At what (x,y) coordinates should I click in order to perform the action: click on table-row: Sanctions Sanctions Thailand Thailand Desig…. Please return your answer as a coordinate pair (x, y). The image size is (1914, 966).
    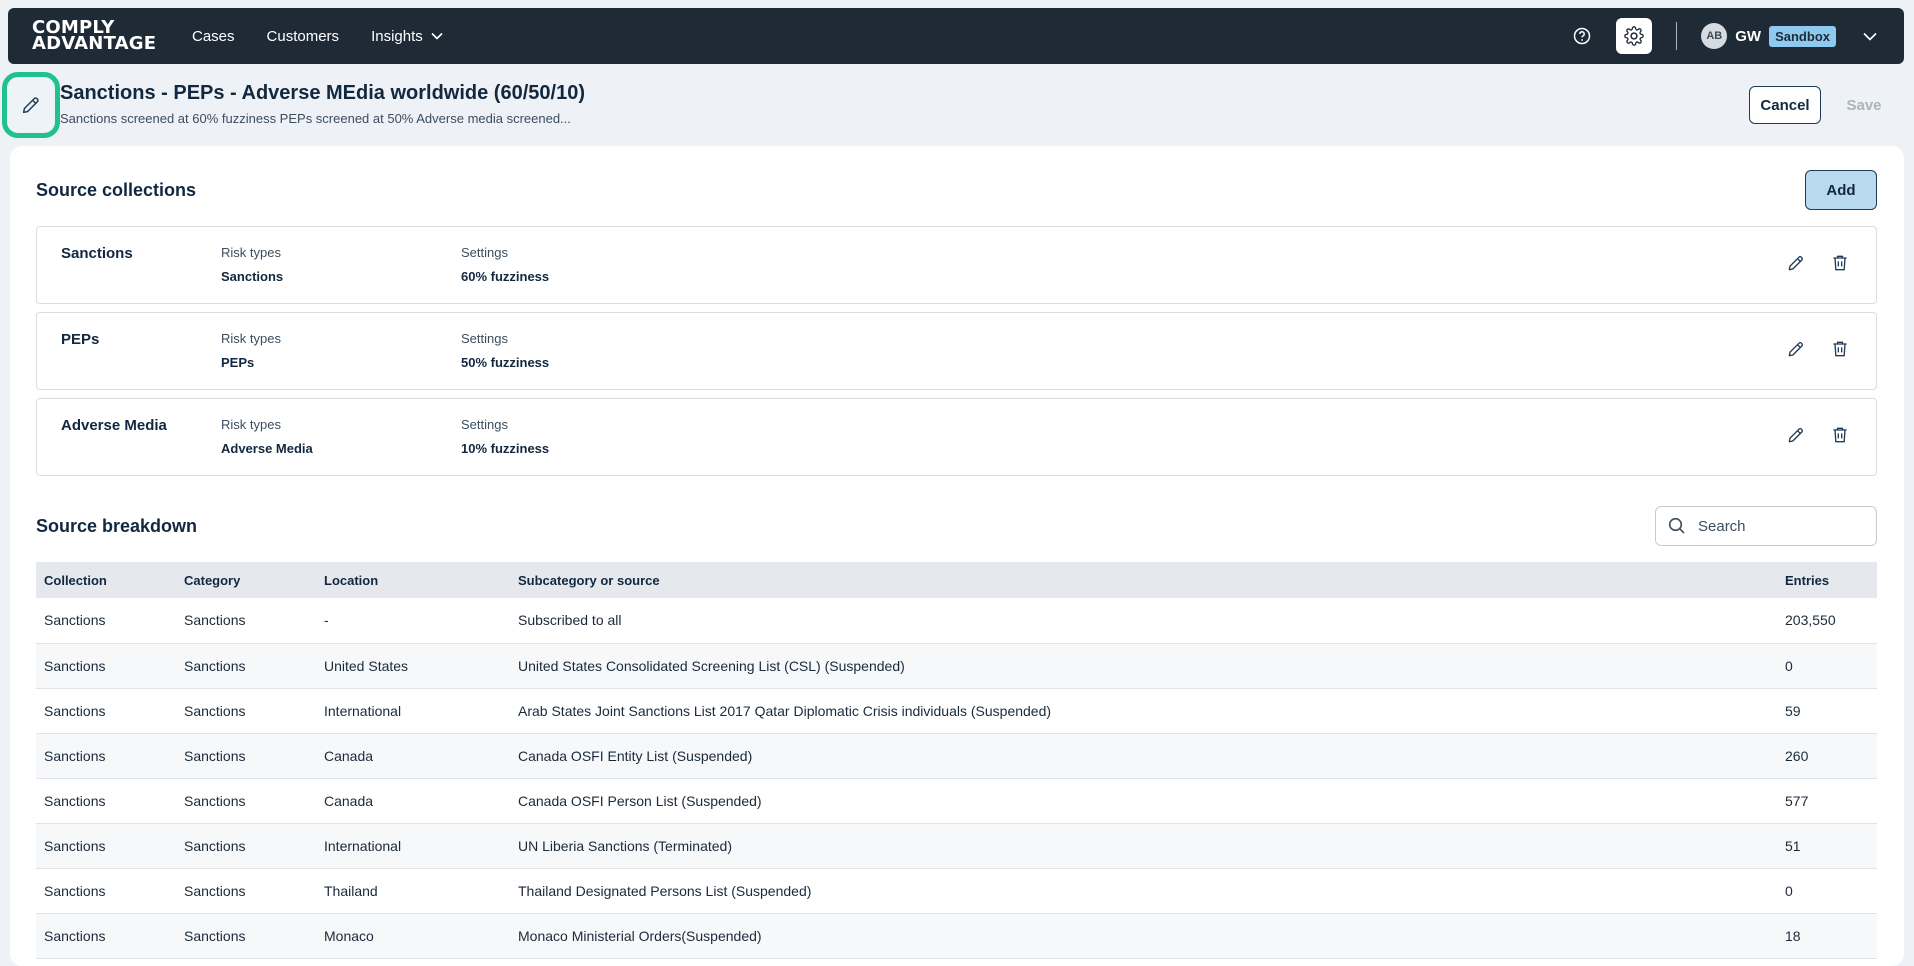
    Looking at the image, I should click on (956, 891).